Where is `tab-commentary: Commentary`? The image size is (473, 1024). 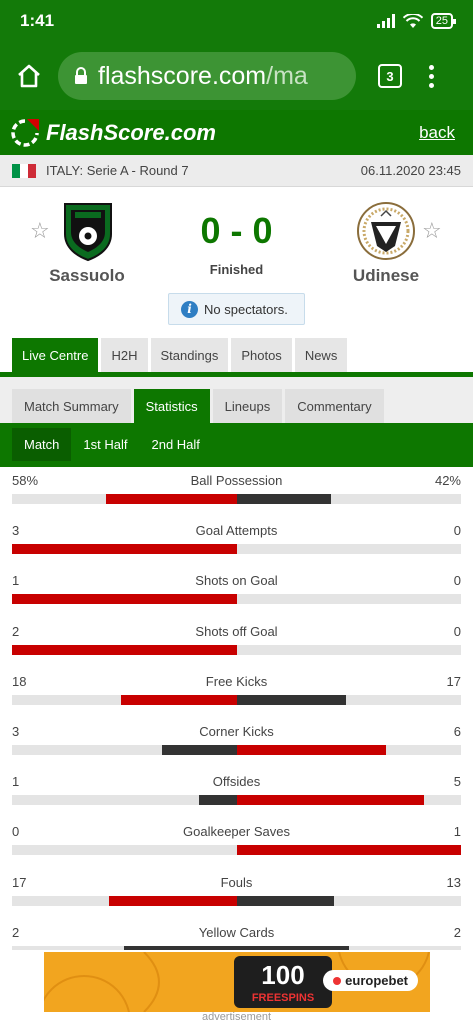 tab-commentary: Commentary is located at coordinates (334, 406).